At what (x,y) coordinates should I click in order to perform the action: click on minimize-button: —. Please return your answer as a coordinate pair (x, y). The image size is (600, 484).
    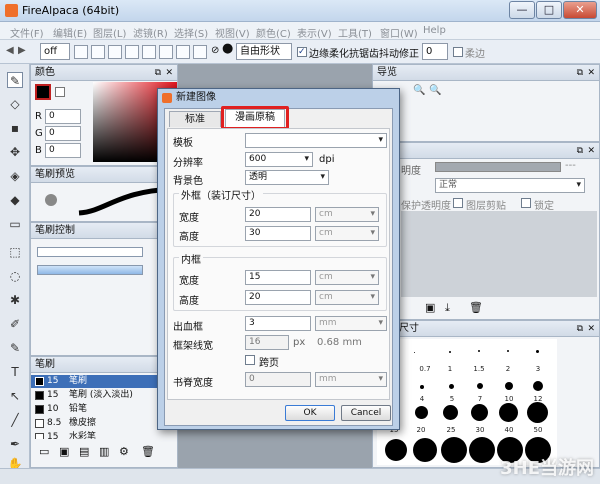
    Looking at the image, I should click on (522, 10).